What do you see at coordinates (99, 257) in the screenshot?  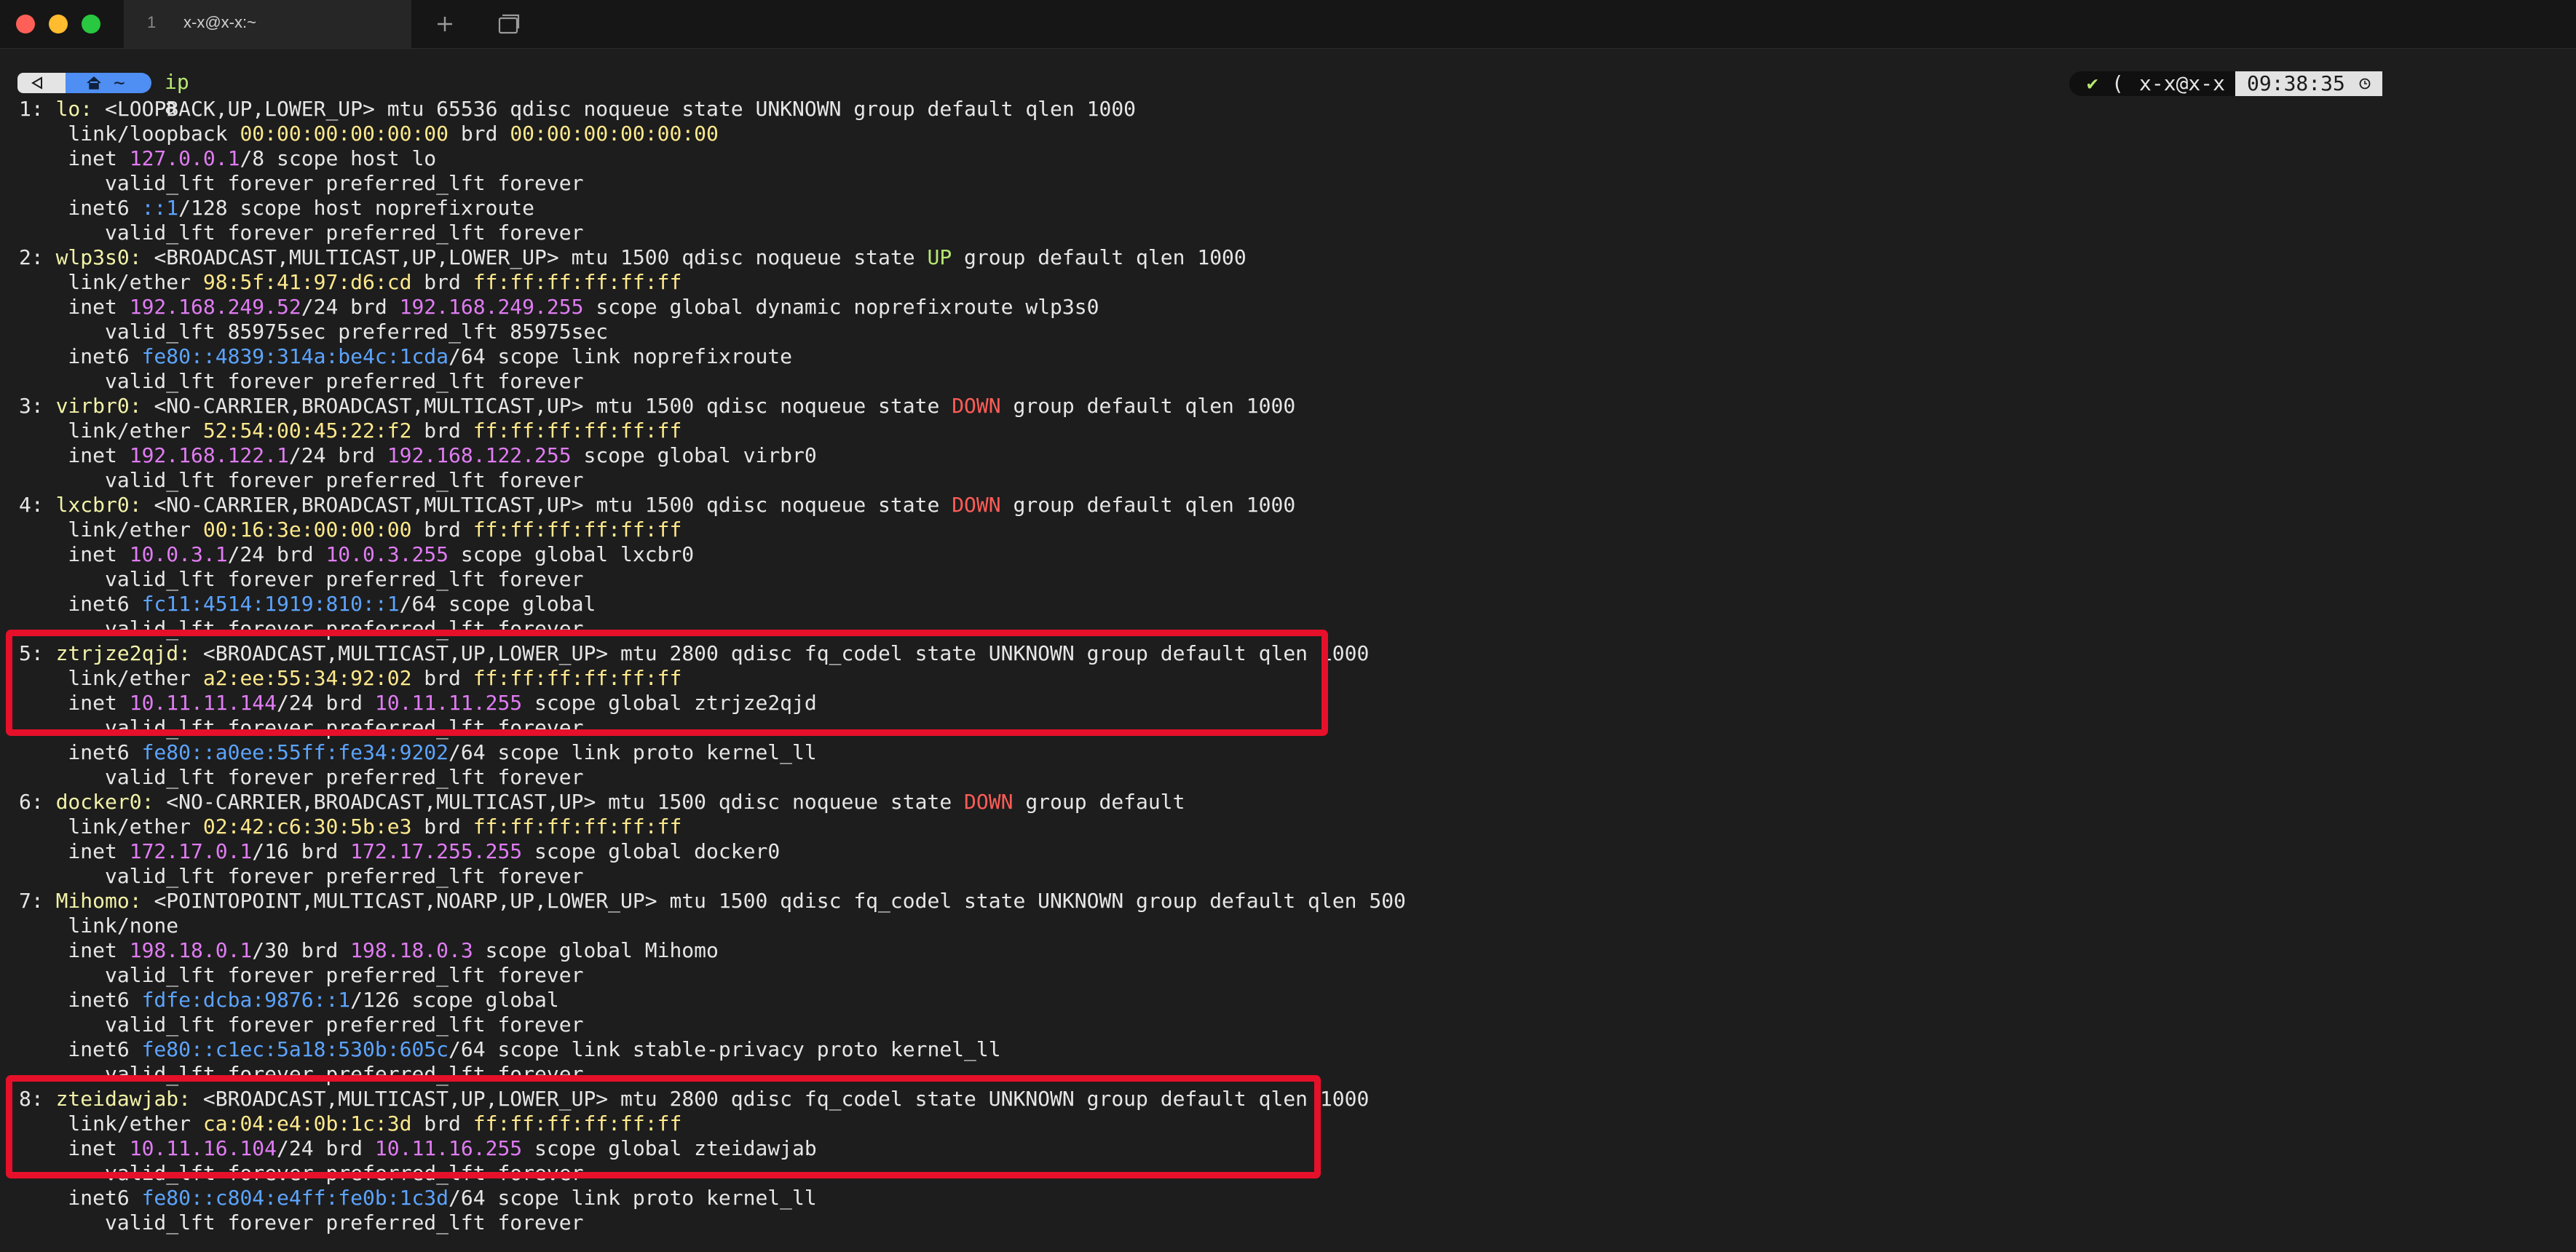 I see `output-segment: wlp3s0:` at bounding box center [99, 257].